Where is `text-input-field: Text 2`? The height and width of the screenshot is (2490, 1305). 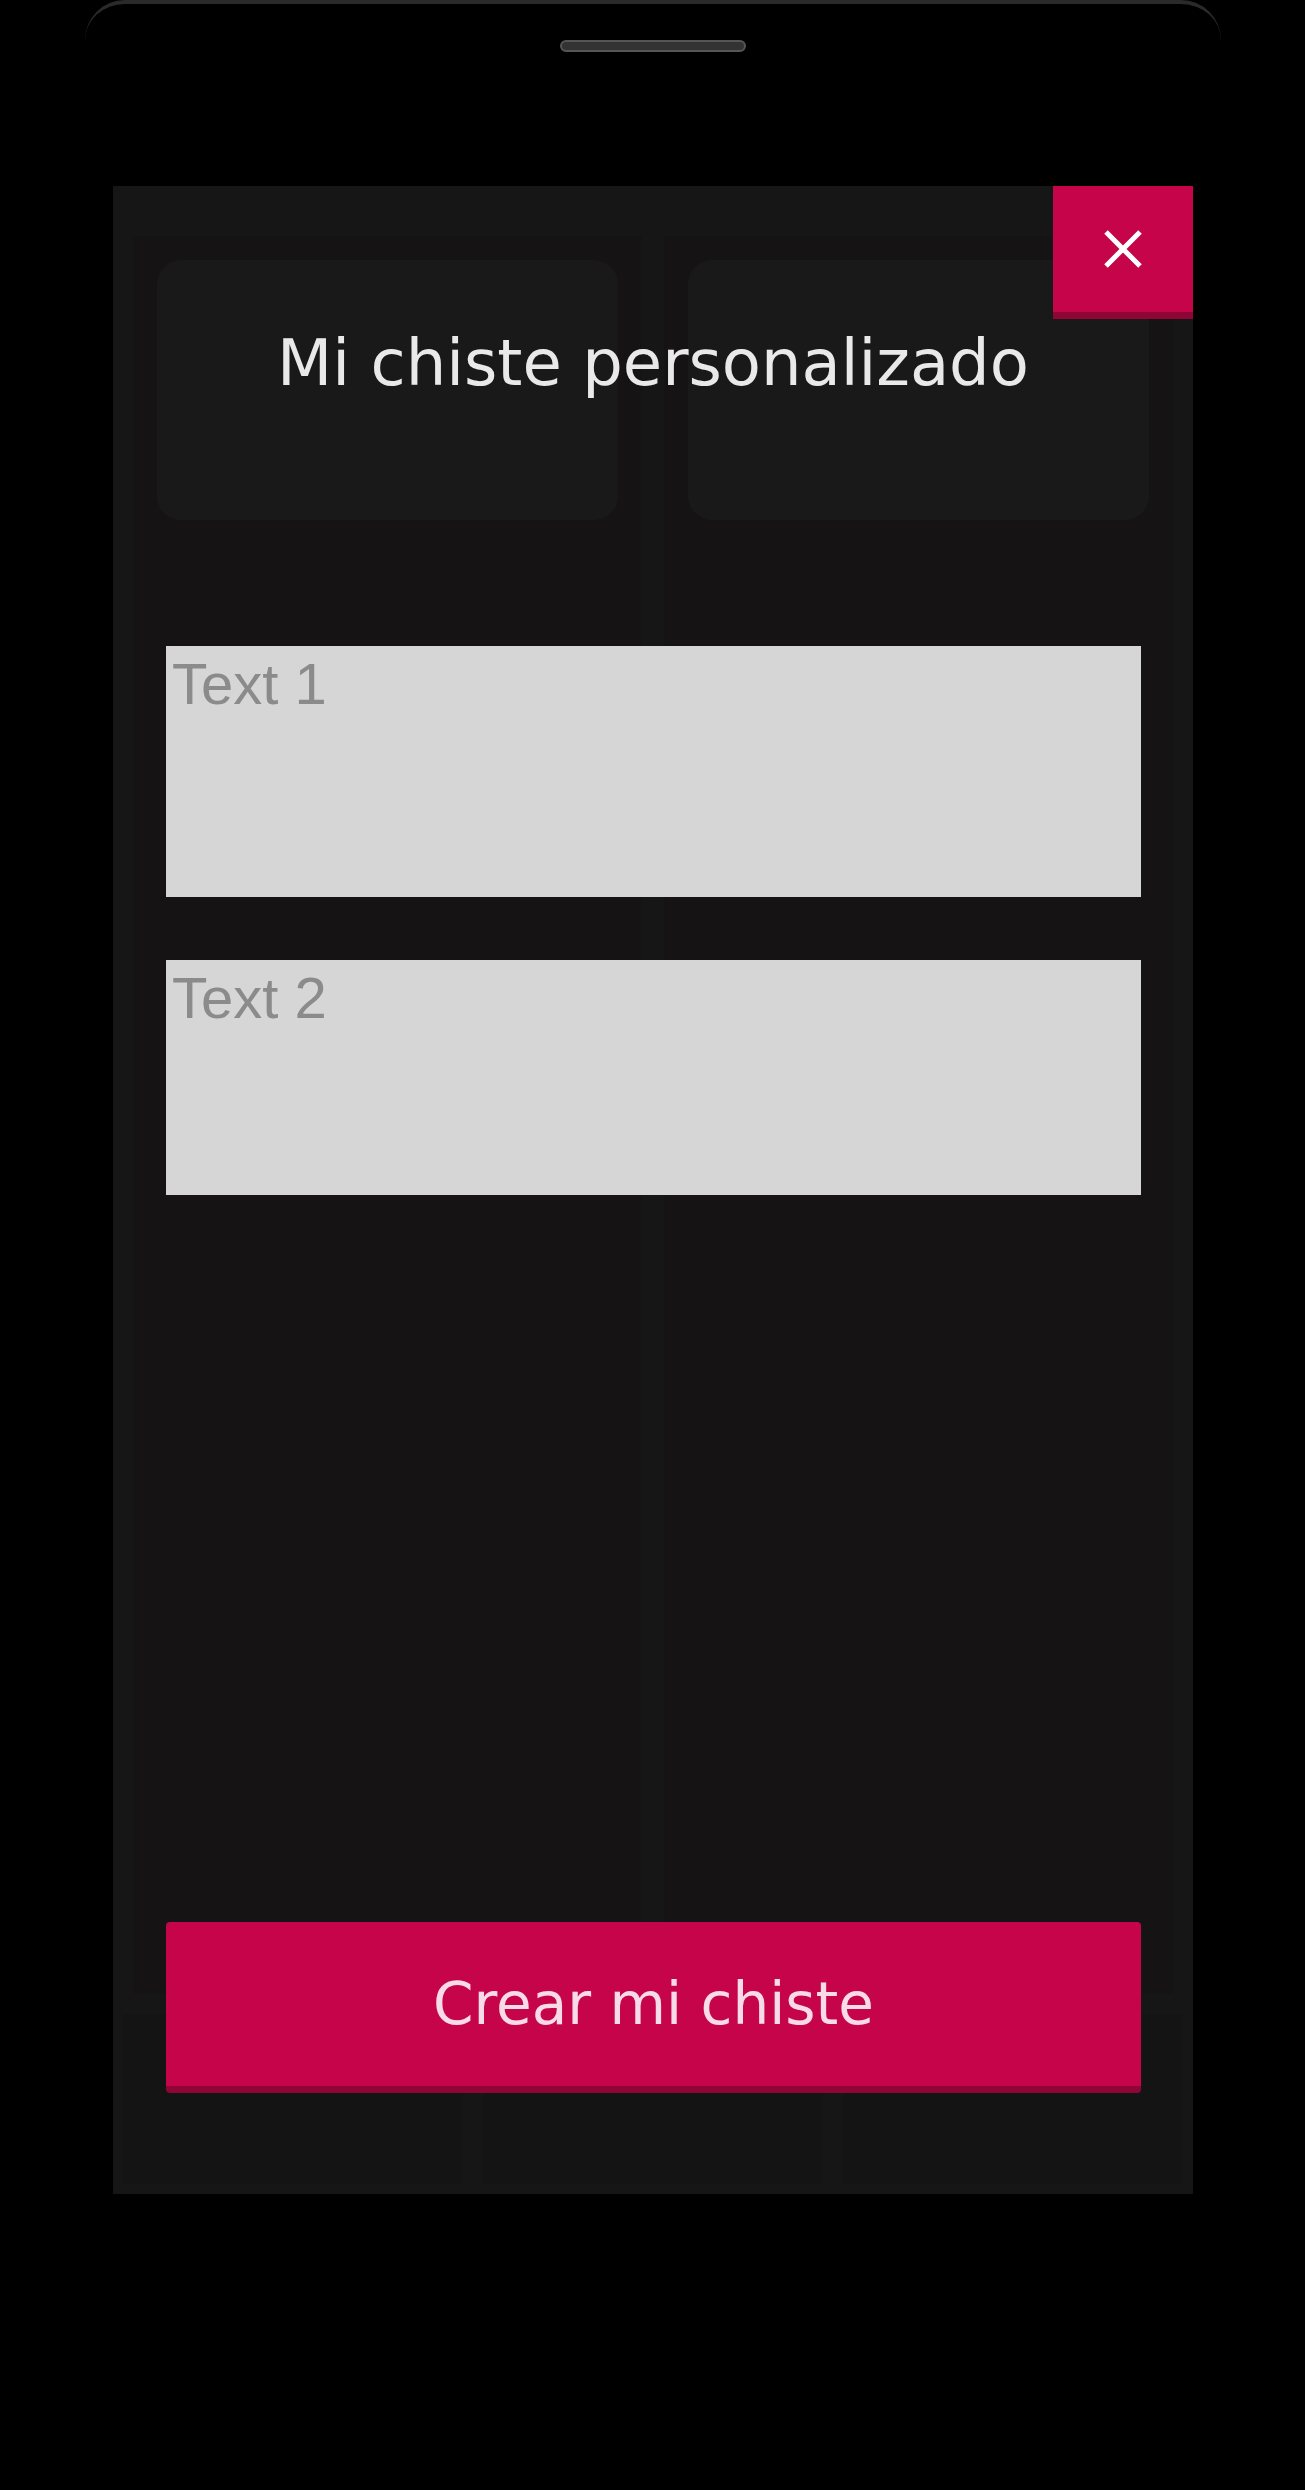
text-input-field: Text 2 is located at coordinates (653, 1077).